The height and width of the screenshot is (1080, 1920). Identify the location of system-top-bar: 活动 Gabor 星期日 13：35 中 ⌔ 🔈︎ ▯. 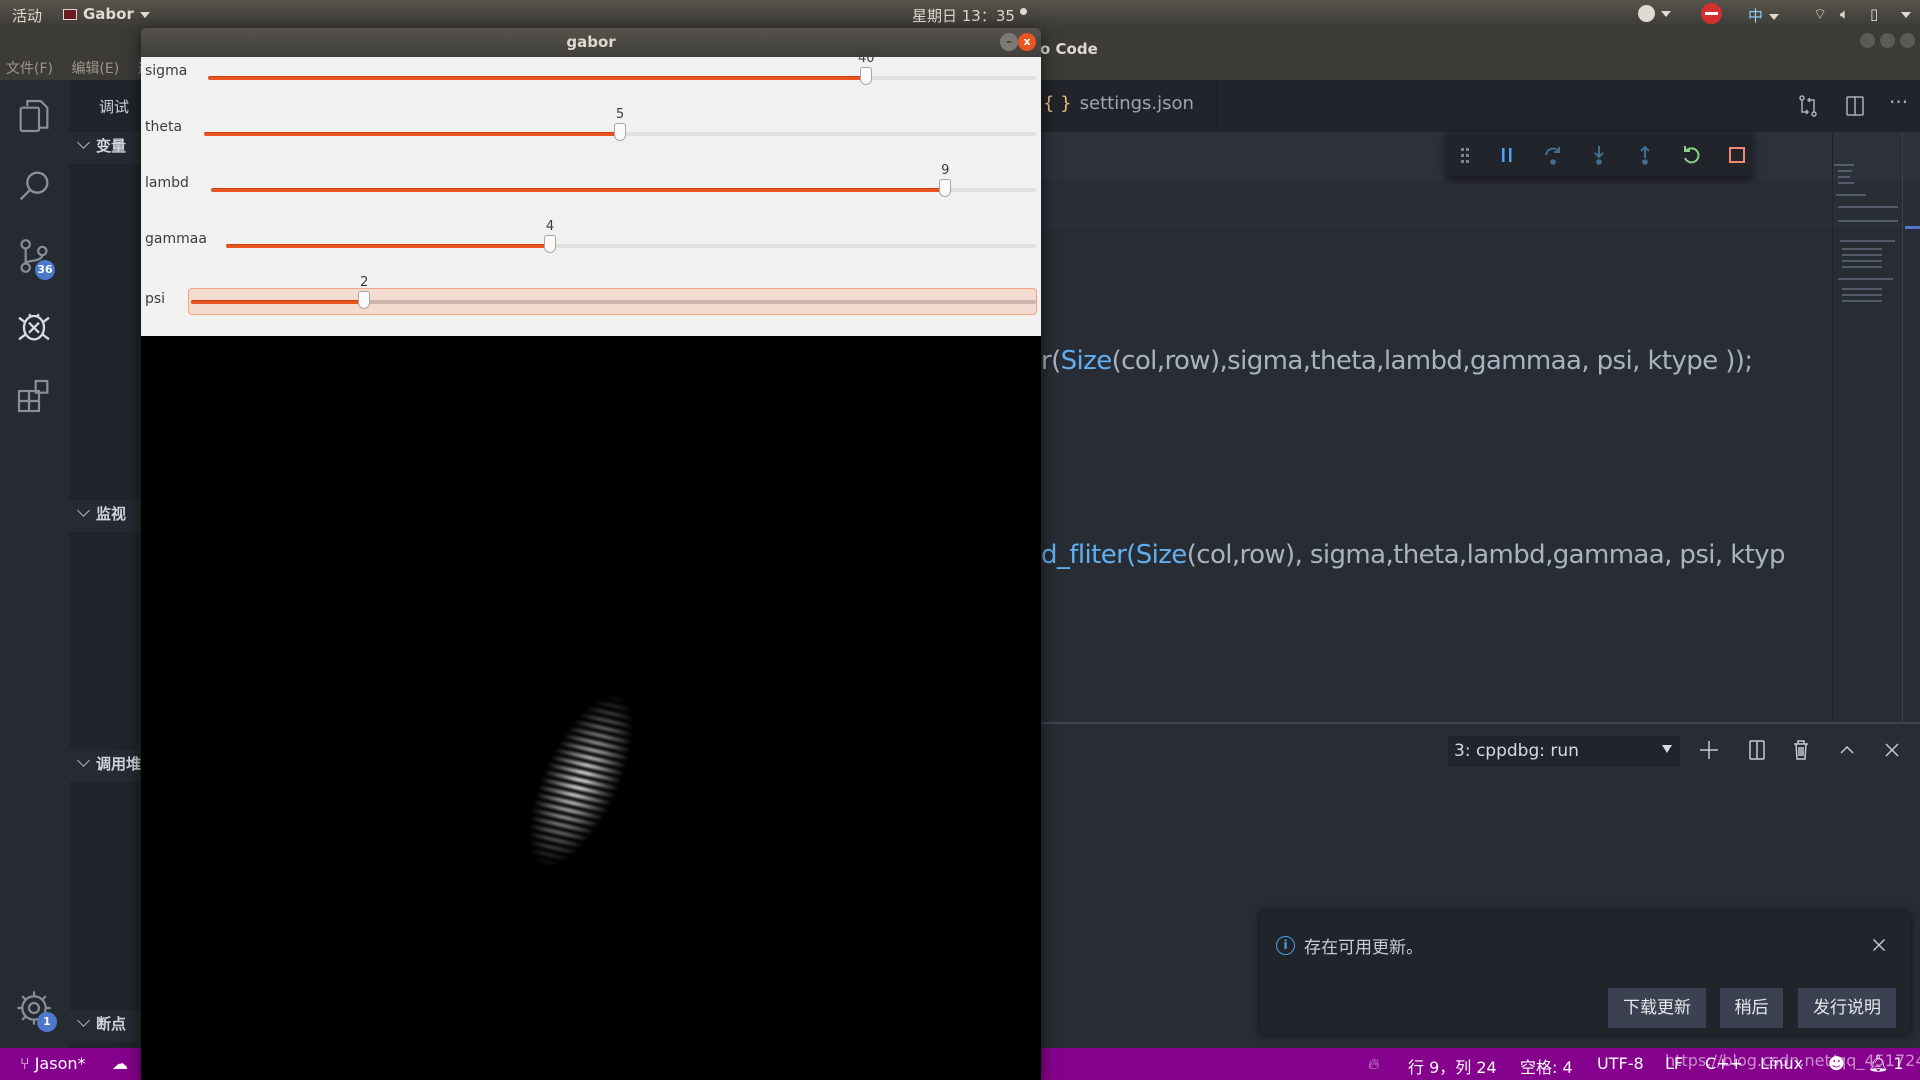
(960, 14).